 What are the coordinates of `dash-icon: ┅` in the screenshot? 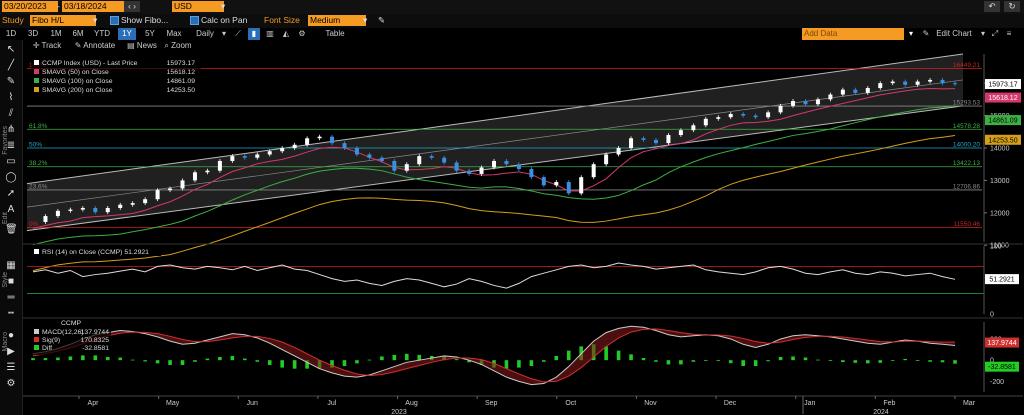 It's located at (11, 314).